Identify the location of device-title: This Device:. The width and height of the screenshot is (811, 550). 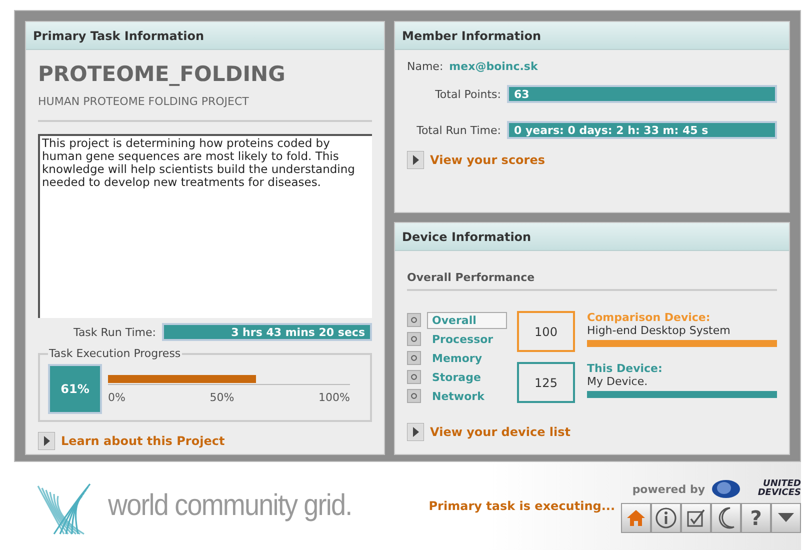
(625, 369).